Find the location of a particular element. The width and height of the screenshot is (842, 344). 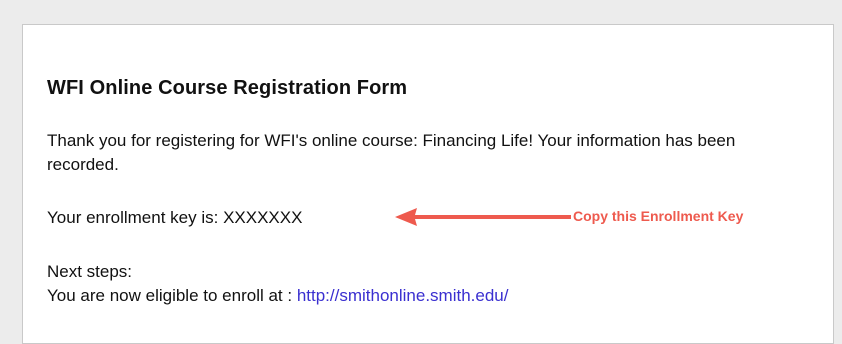

enrollment-key-value: XXXXXXX is located at coordinates (263, 217).